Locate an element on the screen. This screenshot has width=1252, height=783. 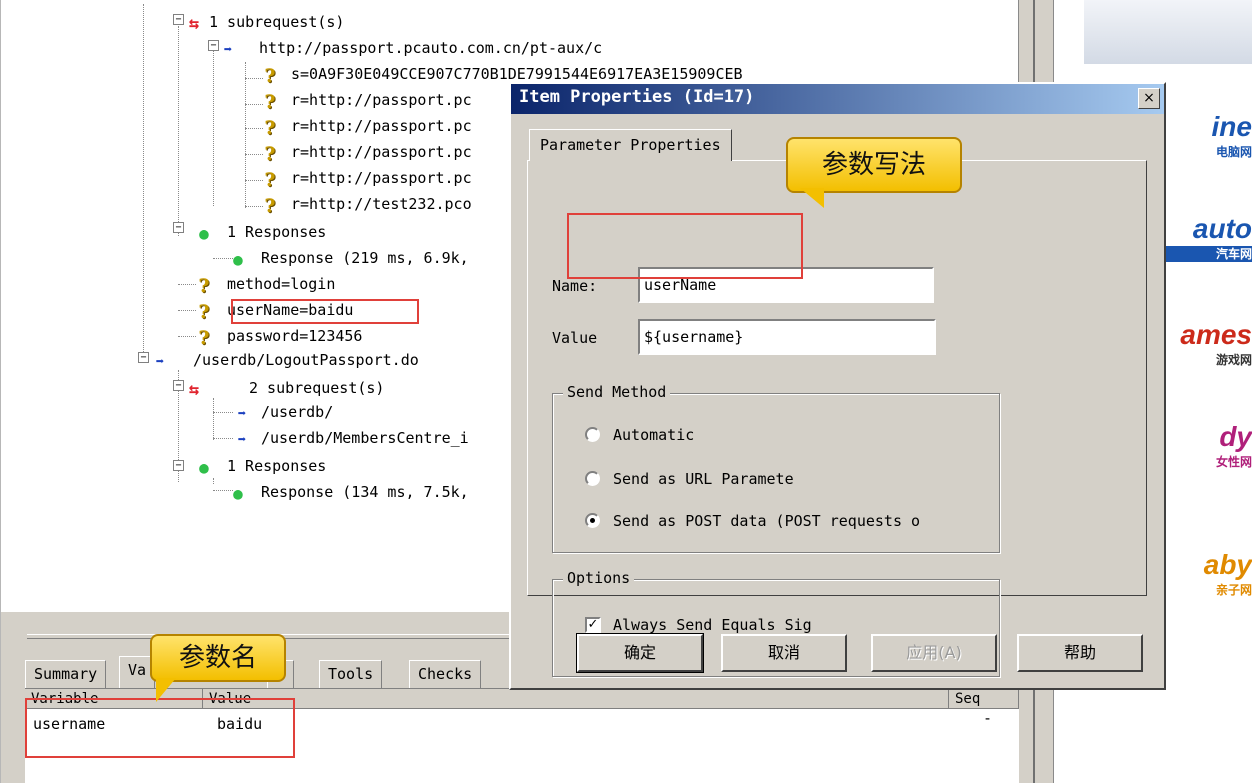
checkbox-always-send-equals: ✓ Always Send Equals Sig is located at coordinates (785, 625).